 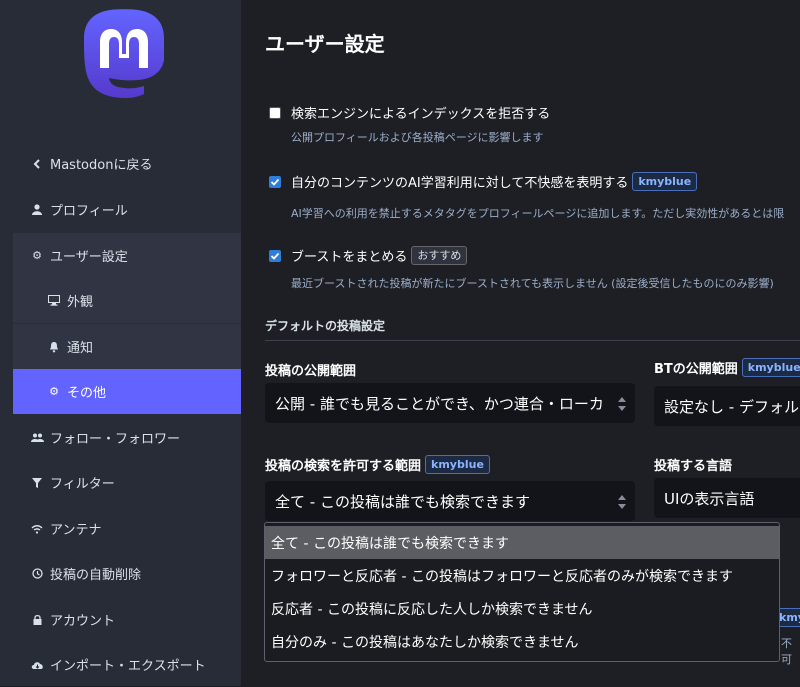 What do you see at coordinates (54, 347) in the screenshot?
I see `bell-icon` at bounding box center [54, 347].